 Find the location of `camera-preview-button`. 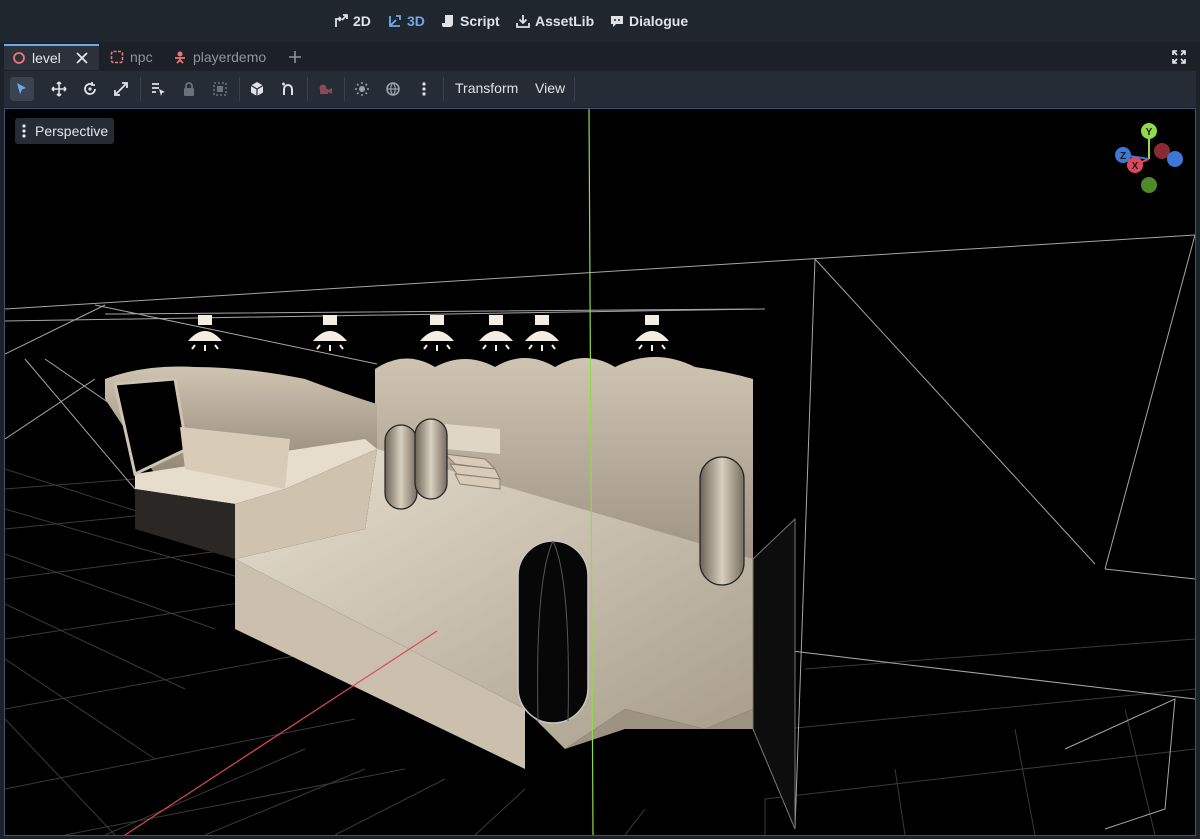

camera-preview-button is located at coordinates (325, 89).